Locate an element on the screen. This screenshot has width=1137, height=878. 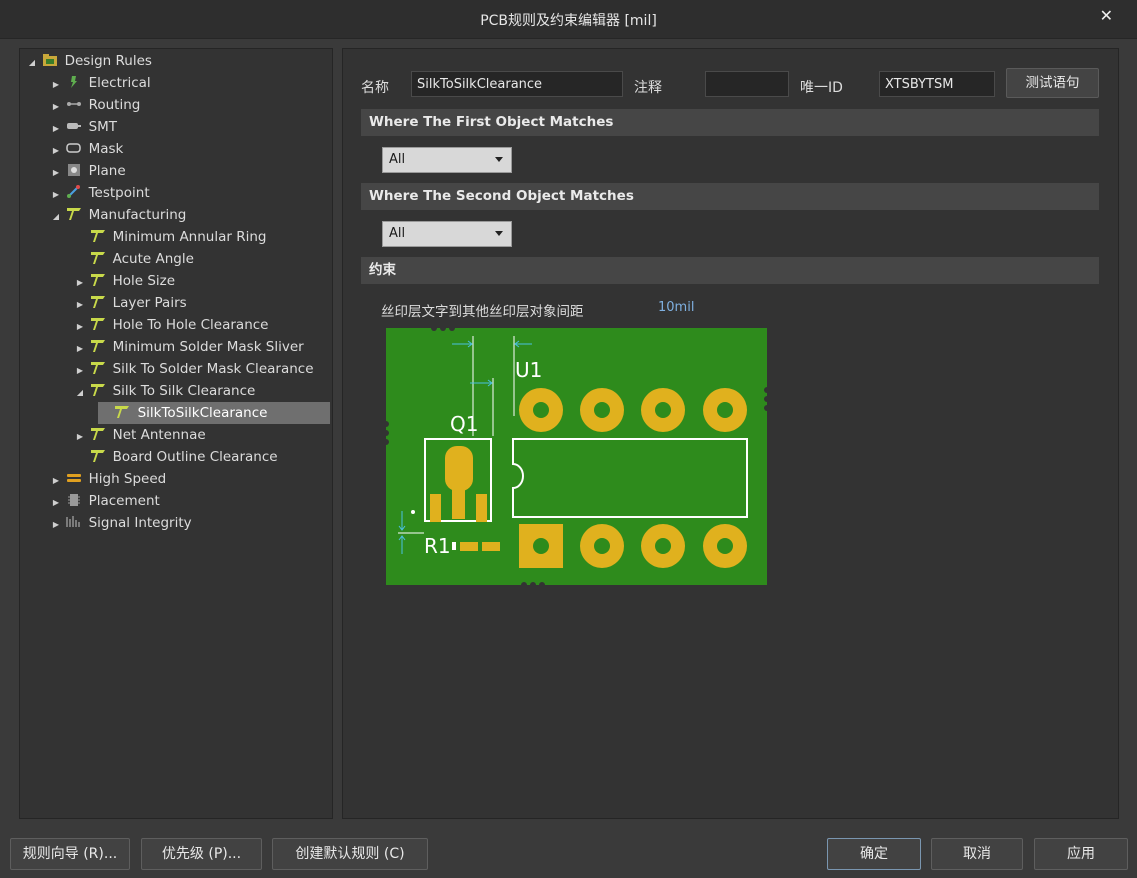
first-match-select: All is located at coordinates (447, 160).